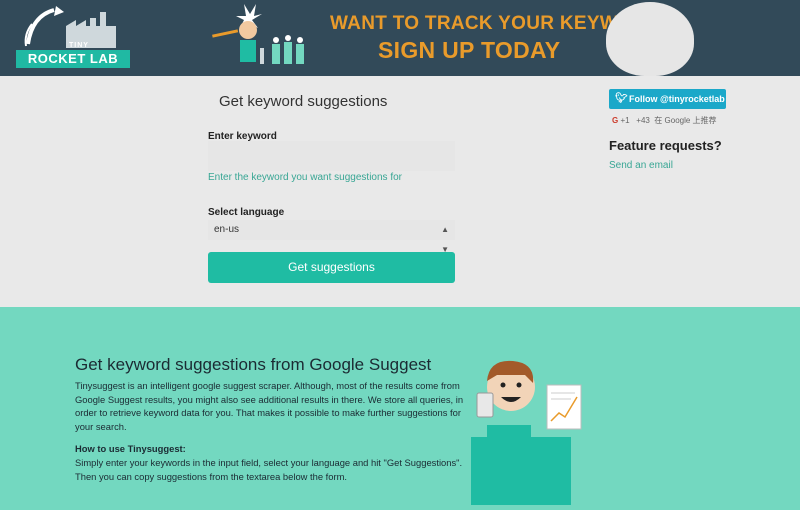 This screenshot has height=510, width=800. What do you see at coordinates (650, 39) in the screenshot?
I see `promo-globe-graphic` at bounding box center [650, 39].